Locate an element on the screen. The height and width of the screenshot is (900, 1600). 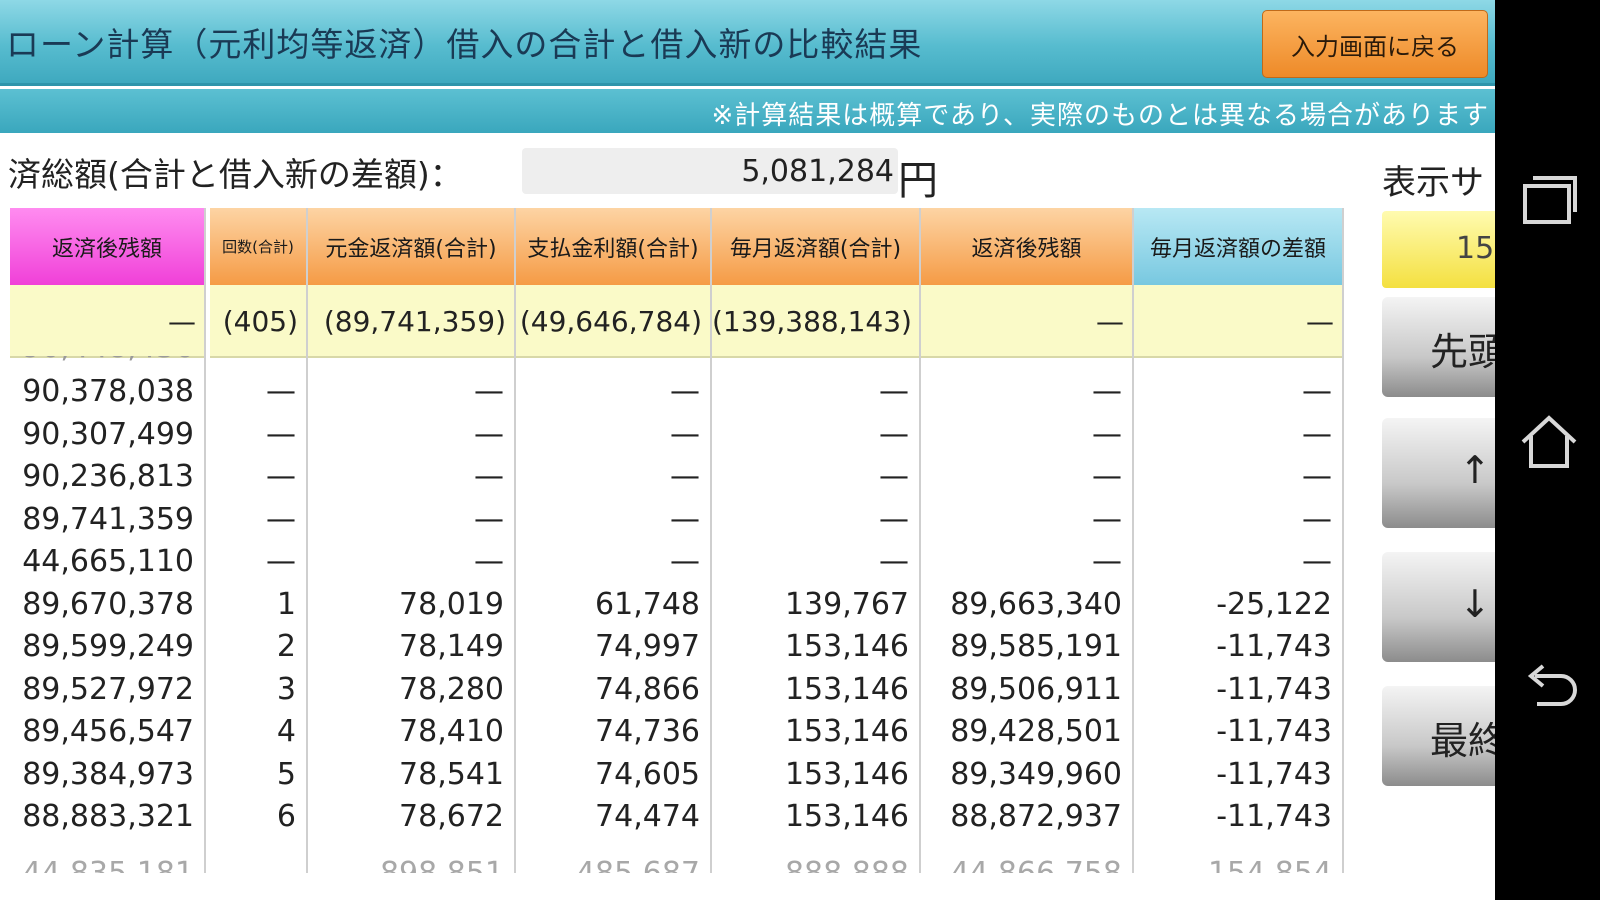
table-cell: 88,883,321 is located at coordinates (107, 816).